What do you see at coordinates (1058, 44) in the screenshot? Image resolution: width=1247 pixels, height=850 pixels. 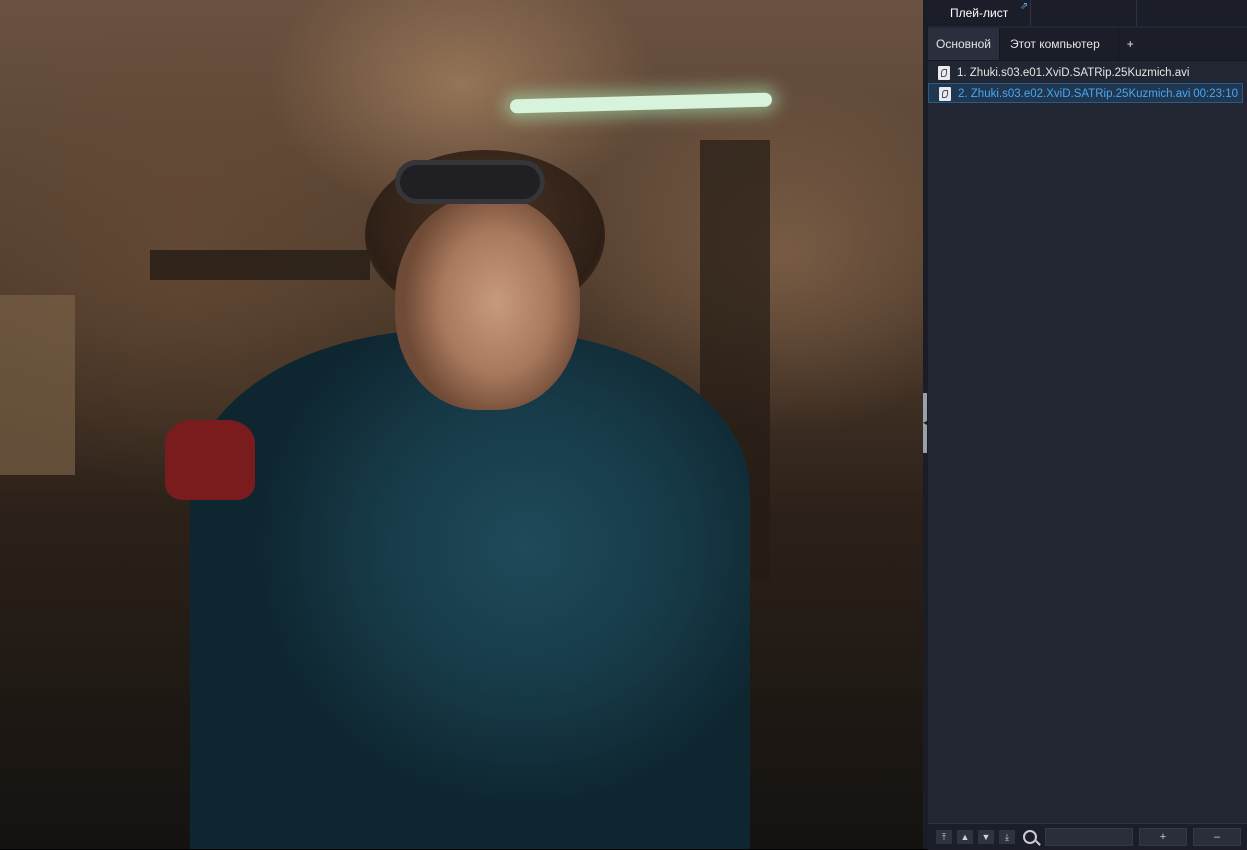 I see `tab-this-computer: Этот компьютер` at bounding box center [1058, 44].